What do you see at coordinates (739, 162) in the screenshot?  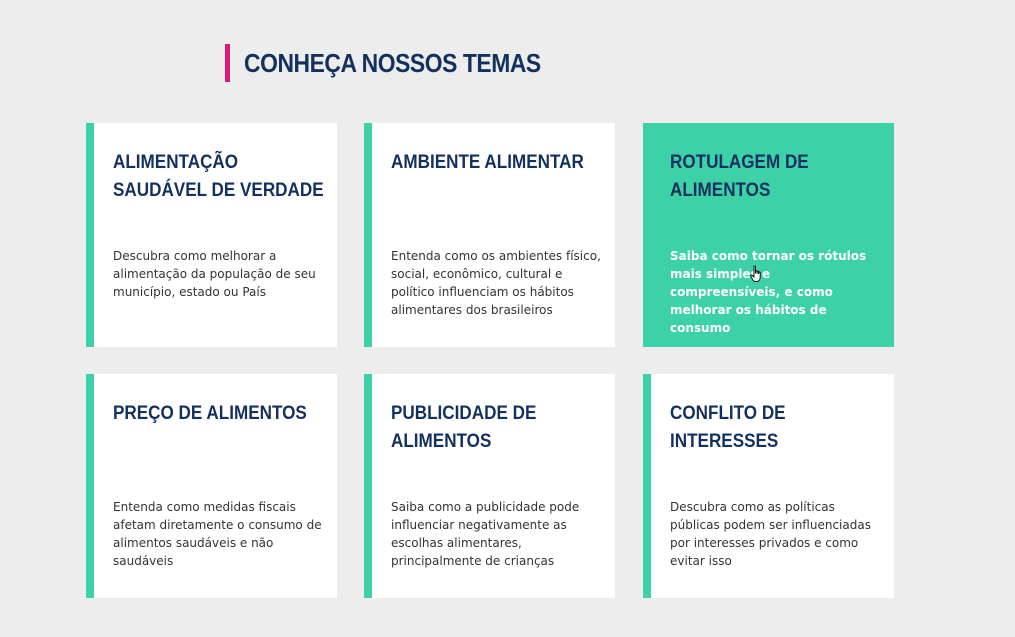 I see `card-title-line: ROTULAGEM DE` at bounding box center [739, 162].